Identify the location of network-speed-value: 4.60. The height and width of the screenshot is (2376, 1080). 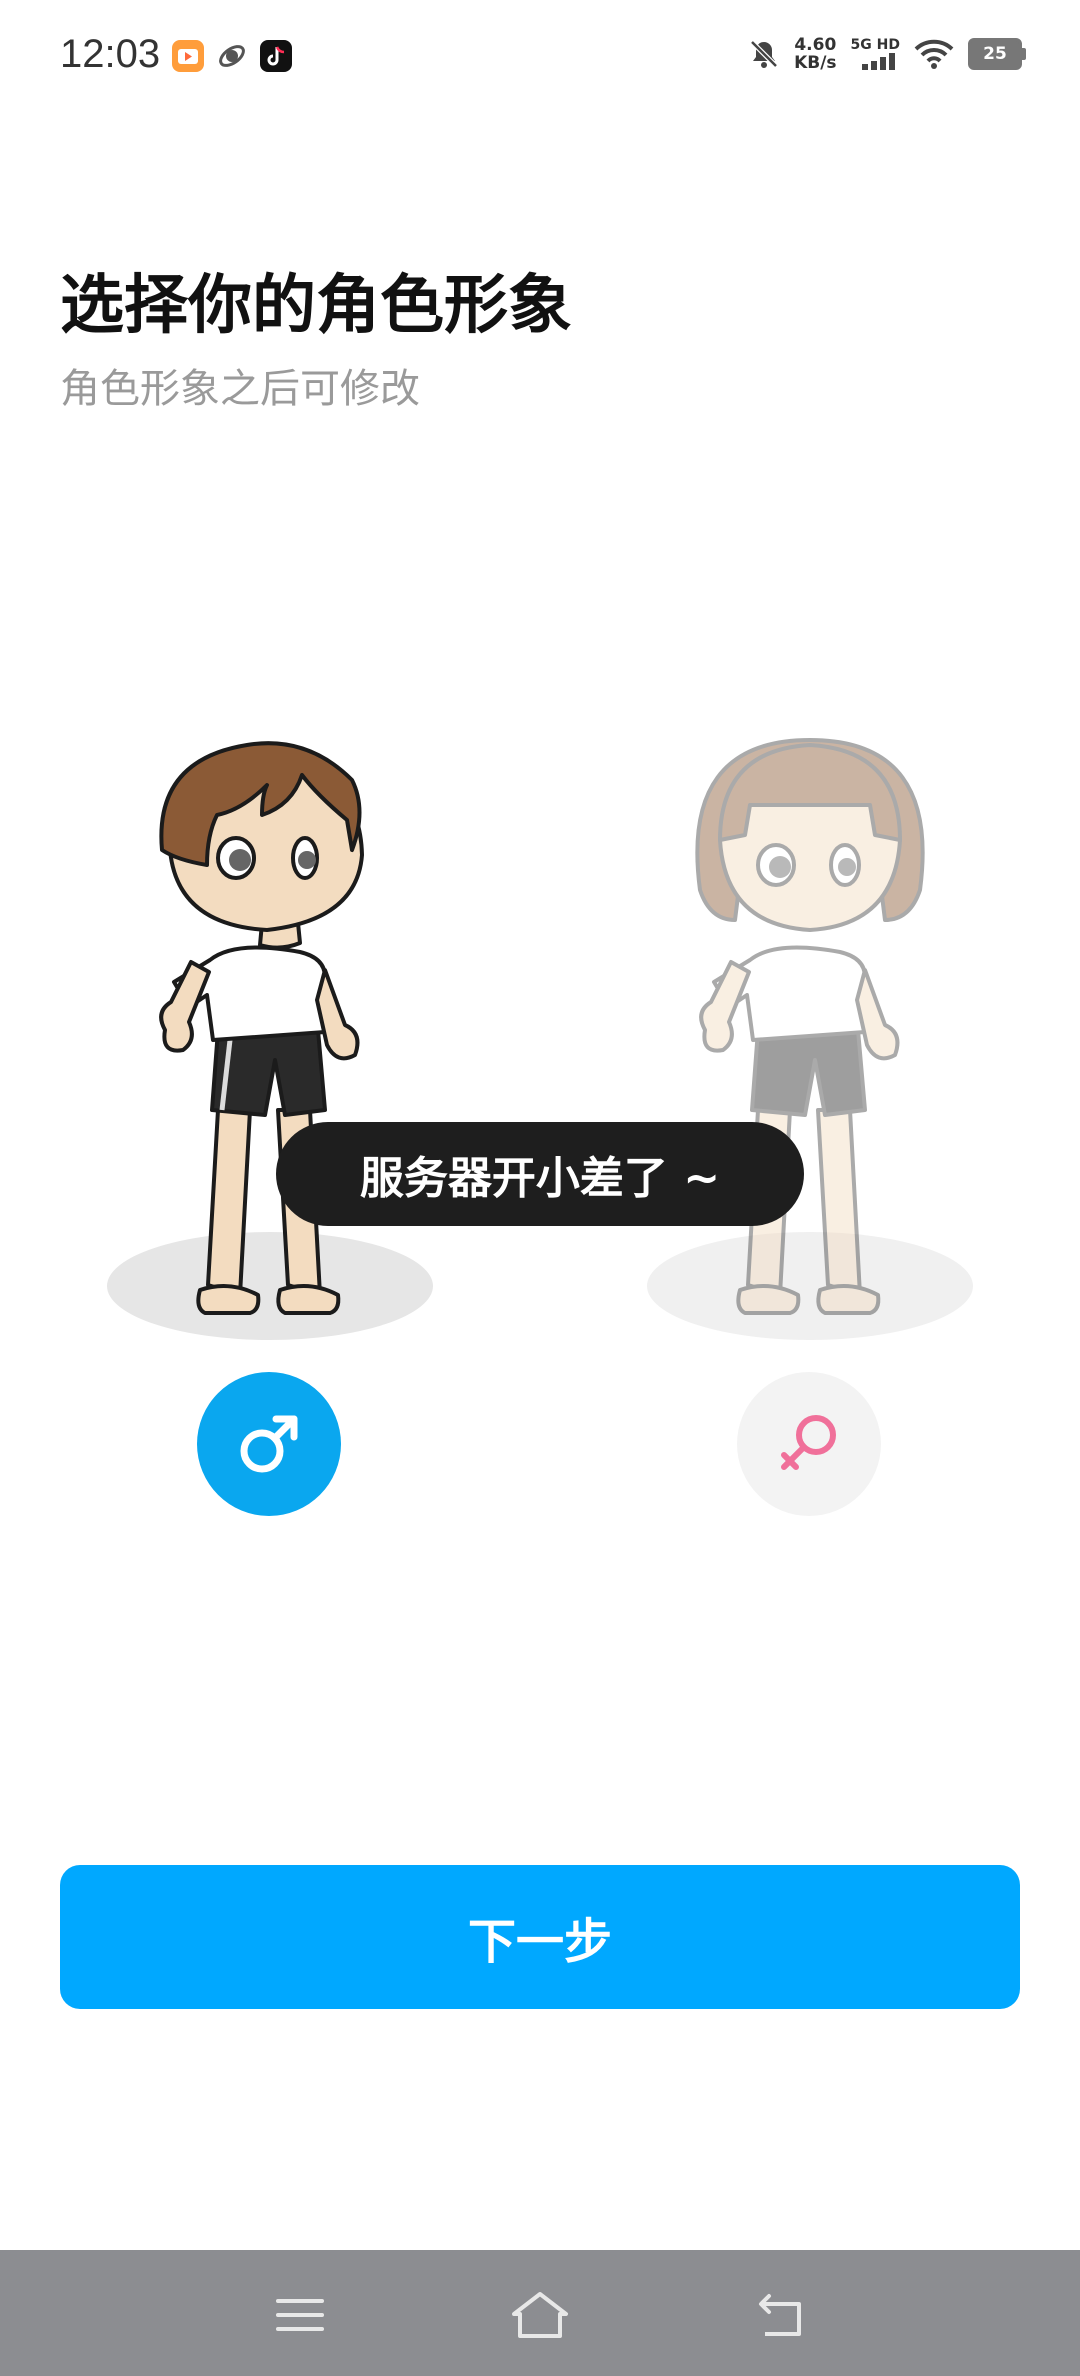
(815, 45).